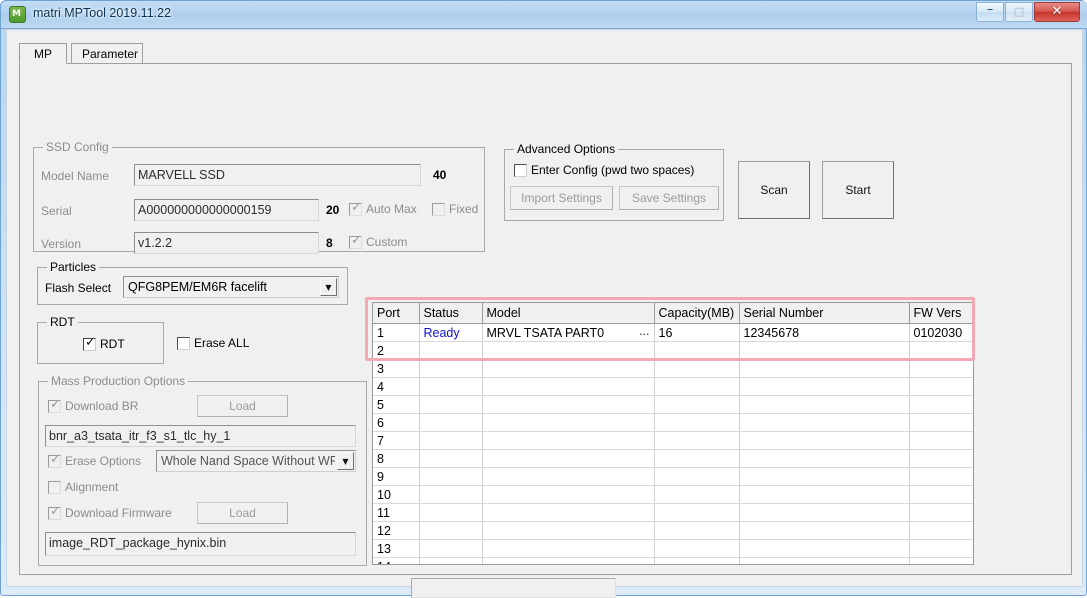  I want to click on cell-port: 14, so click(396, 560).